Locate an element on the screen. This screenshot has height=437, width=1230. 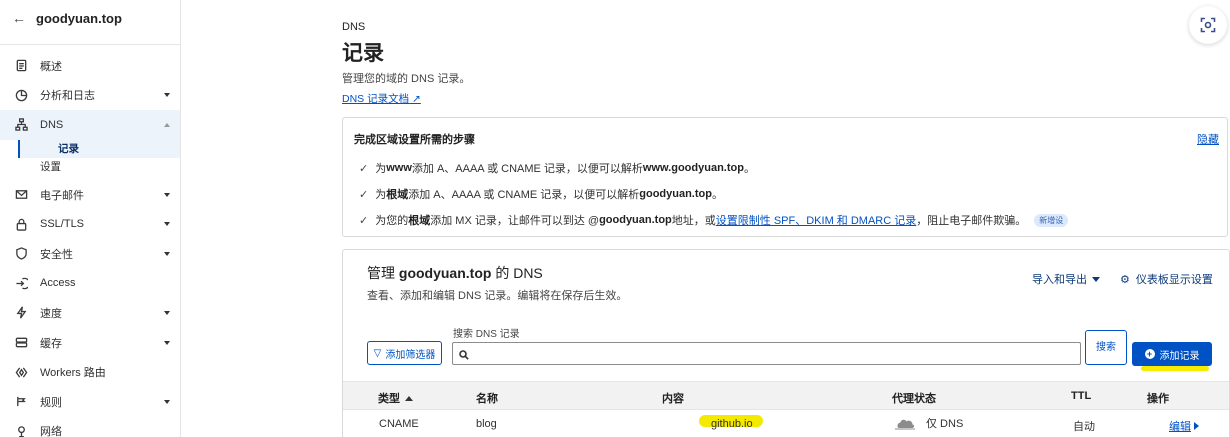
sidebar-item-network: 网络 is located at coordinates (90, 427).